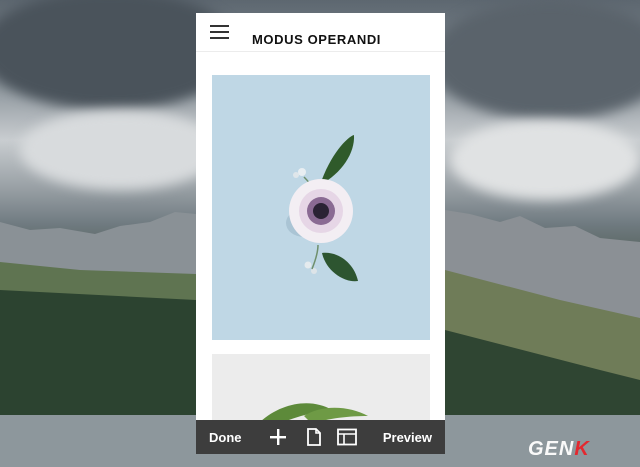 Image resolution: width=640 pixels, height=467 pixels. I want to click on site-header: MODUS OPERANDI, so click(320, 32).